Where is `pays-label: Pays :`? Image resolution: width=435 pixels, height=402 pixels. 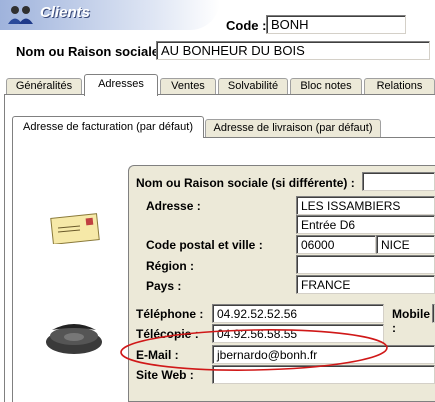
pays-label: Pays : is located at coordinates (164, 286).